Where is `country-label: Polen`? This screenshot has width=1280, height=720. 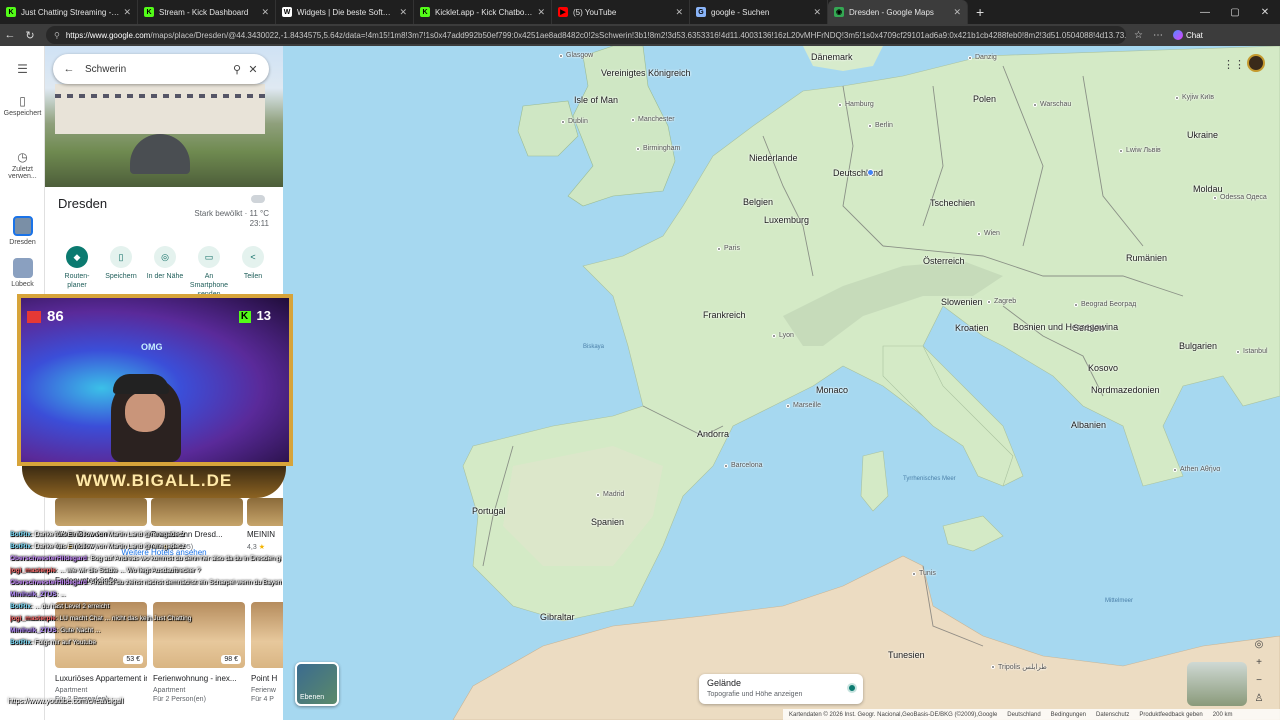 country-label: Polen is located at coordinates (984, 99).